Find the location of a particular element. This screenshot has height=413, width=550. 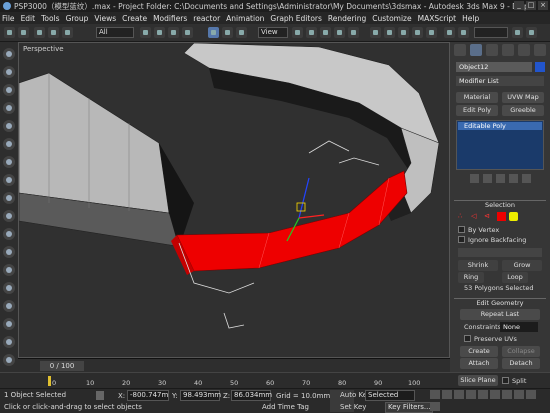

material-editor-icon is located at coordinates (449, 32).